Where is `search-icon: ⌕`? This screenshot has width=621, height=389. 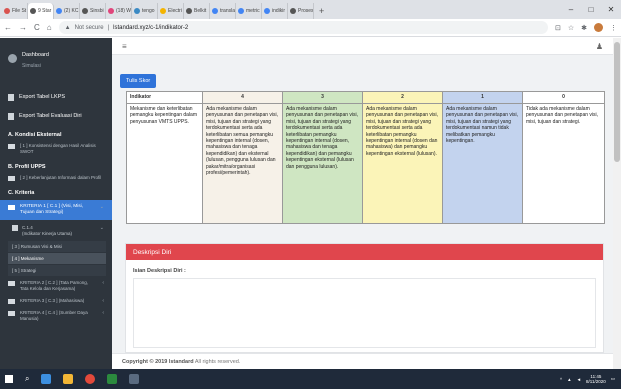
search-icon: ⌕ is located at coordinates (27, 379).